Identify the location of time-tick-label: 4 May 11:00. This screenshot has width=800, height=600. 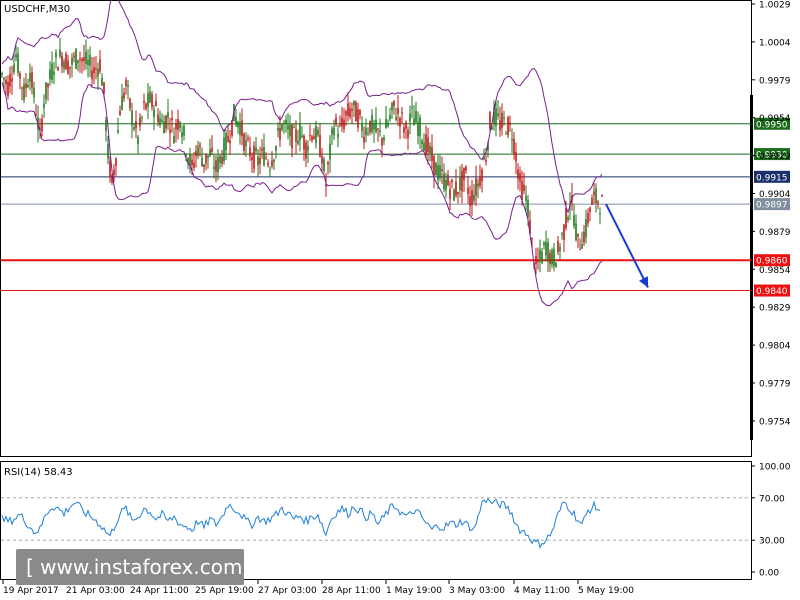
(542, 591).